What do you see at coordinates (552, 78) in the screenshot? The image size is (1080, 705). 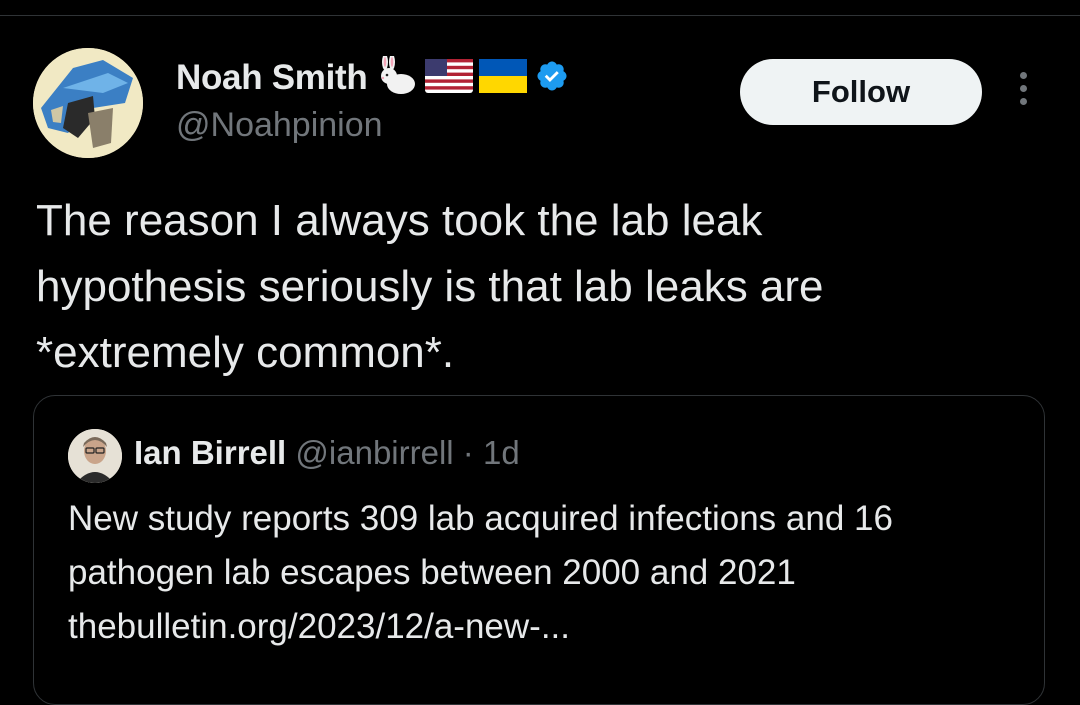 I see `verified-badge-icon` at bounding box center [552, 78].